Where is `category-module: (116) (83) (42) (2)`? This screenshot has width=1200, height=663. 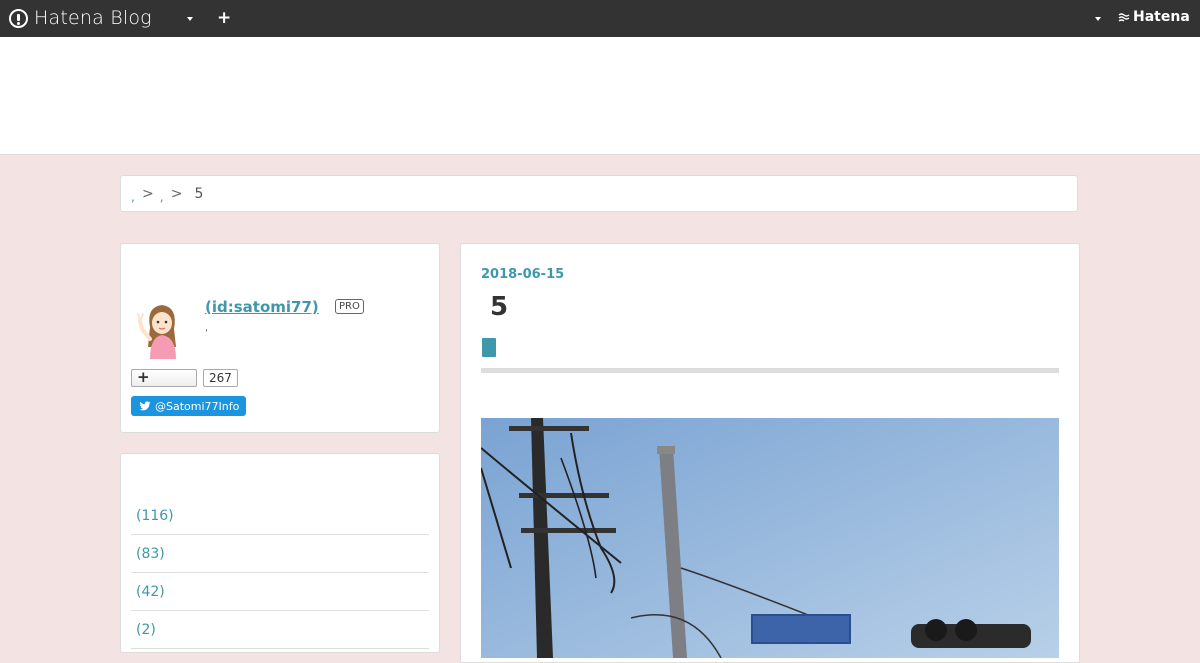
category-module: (116) (83) (42) (2) is located at coordinates (280, 553).